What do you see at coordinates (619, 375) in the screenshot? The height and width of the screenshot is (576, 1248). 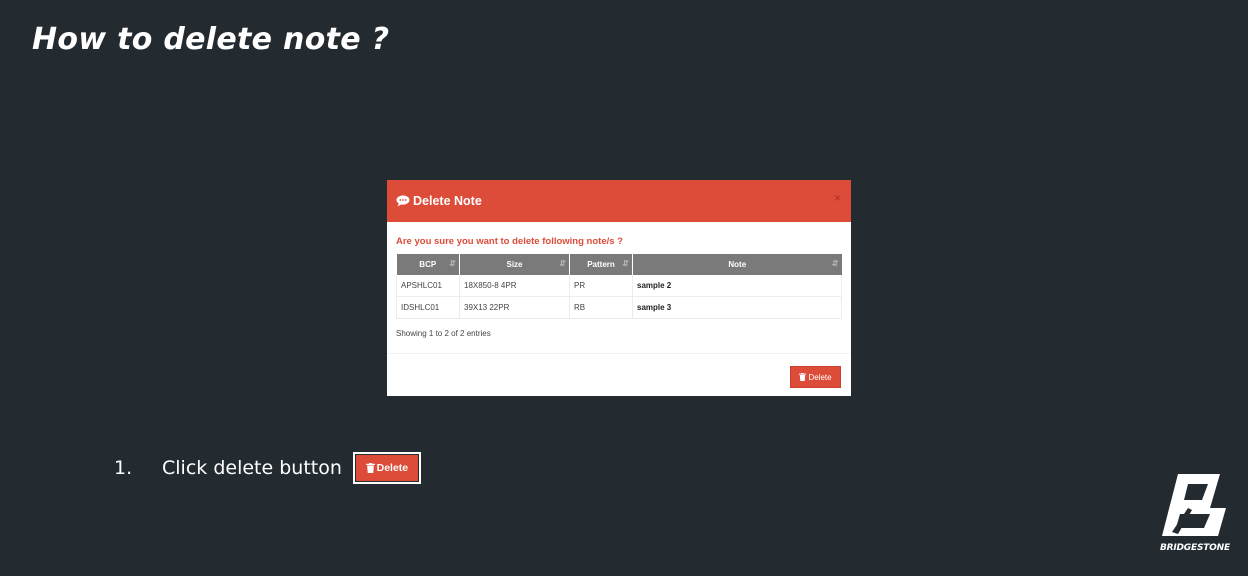 I see `modal-footer: Delete` at bounding box center [619, 375].